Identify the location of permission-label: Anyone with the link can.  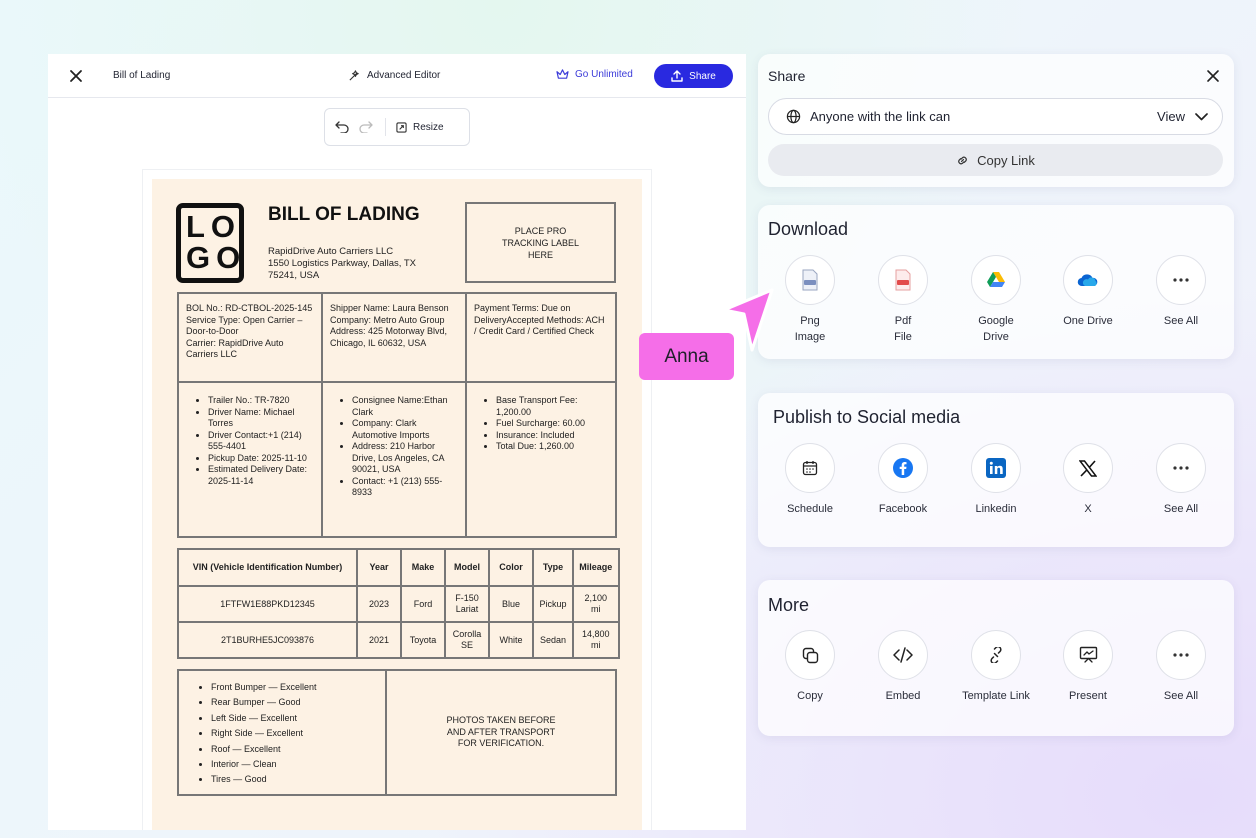
(880, 116).